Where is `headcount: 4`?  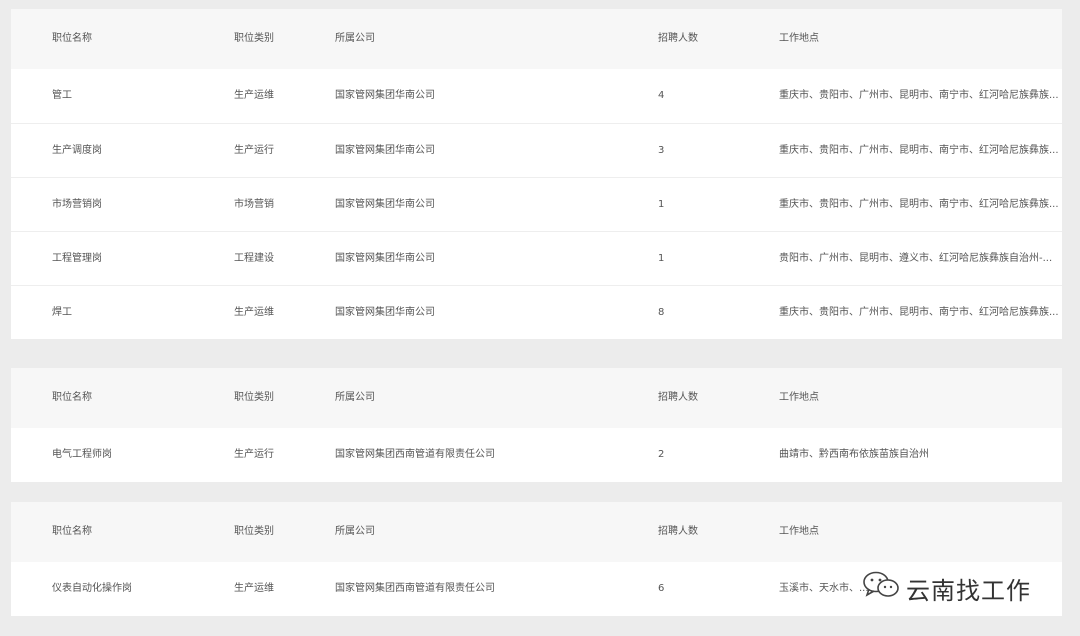
headcount: 4 is located at coordinates (661, 95).